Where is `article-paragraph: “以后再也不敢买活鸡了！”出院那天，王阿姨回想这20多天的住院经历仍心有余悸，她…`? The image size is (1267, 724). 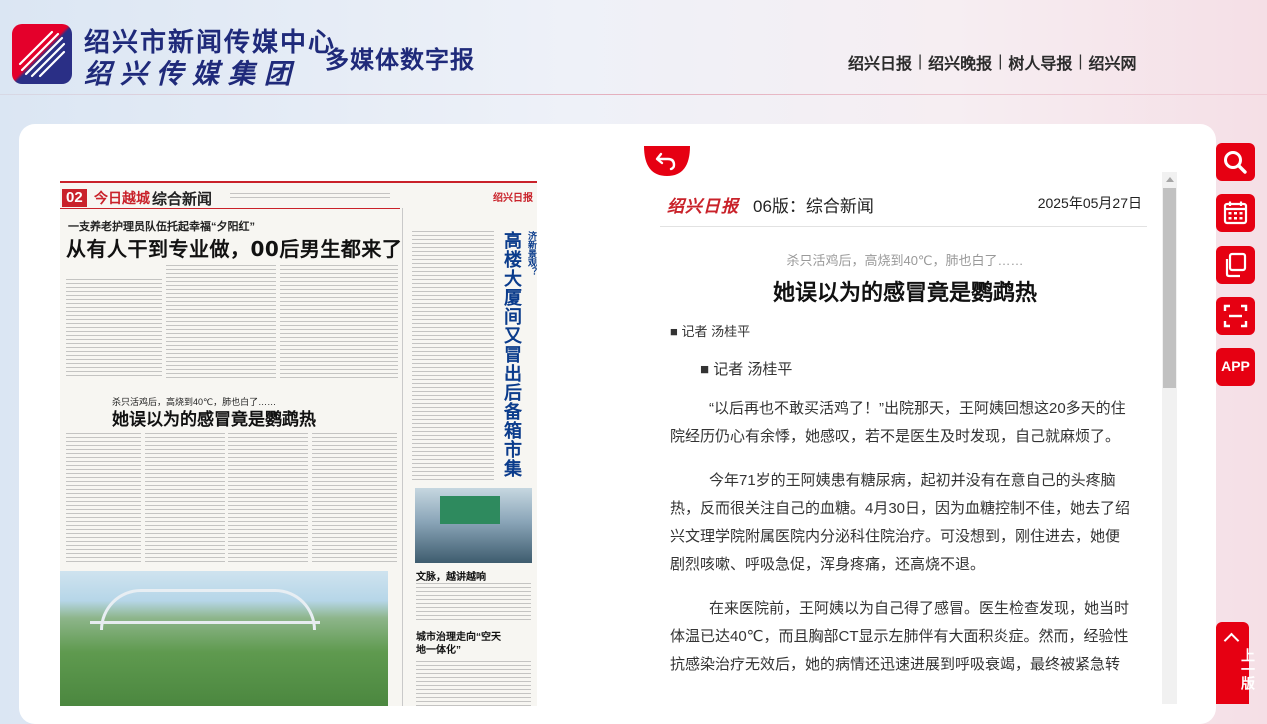 article-paragraph: “以后再也不敢买活鸡了！”出院那天，王阿姨回想这20多天的住院经历仍心有余悸，她… is located at coordinates (898, 422).